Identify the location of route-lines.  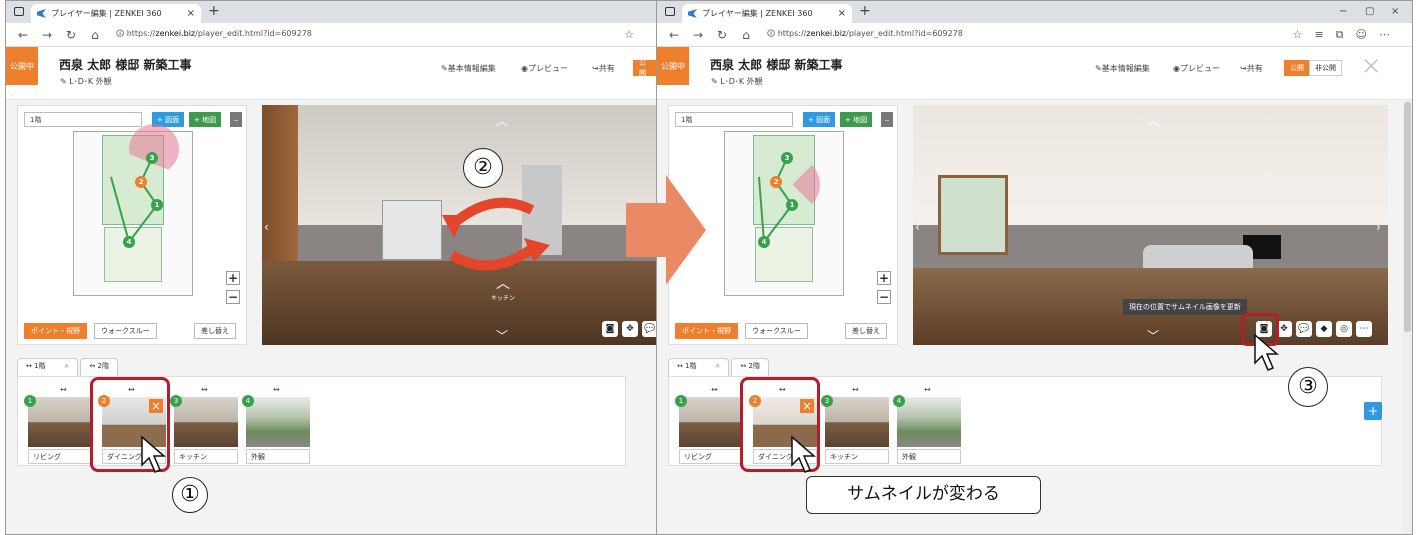
(134, 201).